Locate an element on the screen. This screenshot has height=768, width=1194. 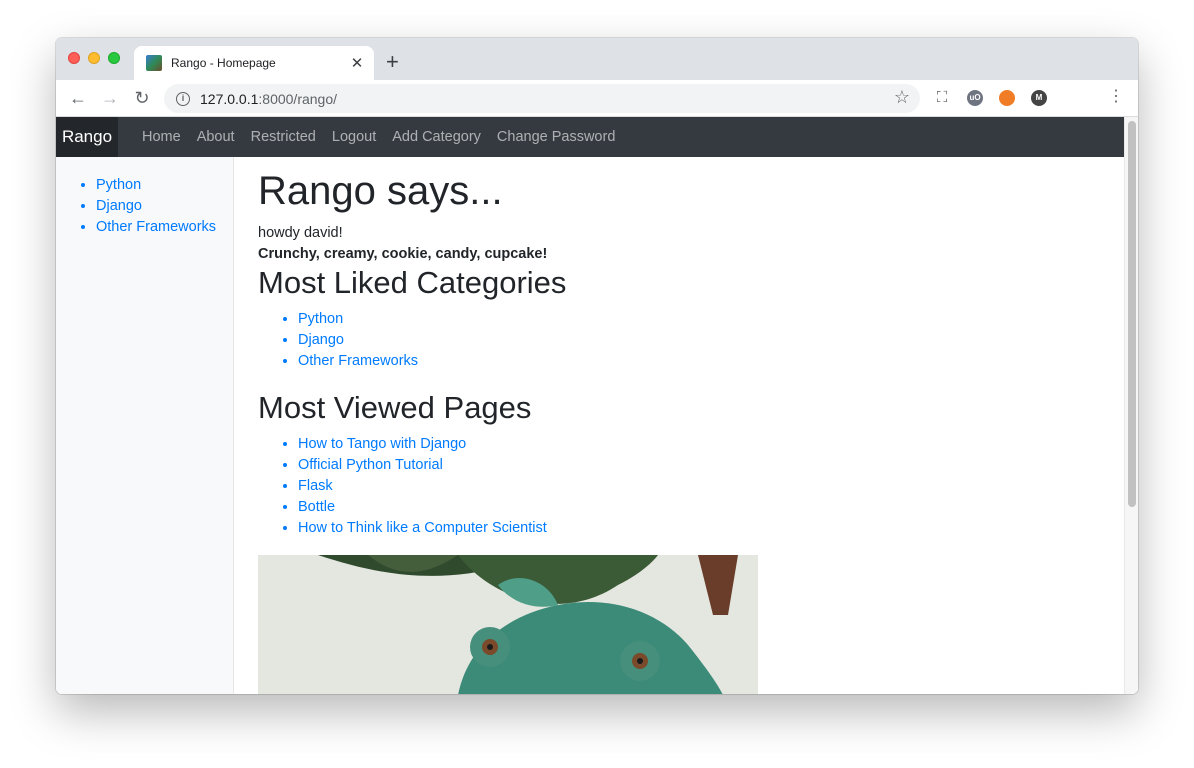
rango-chameleon-image is located at coordinates (508, 624).